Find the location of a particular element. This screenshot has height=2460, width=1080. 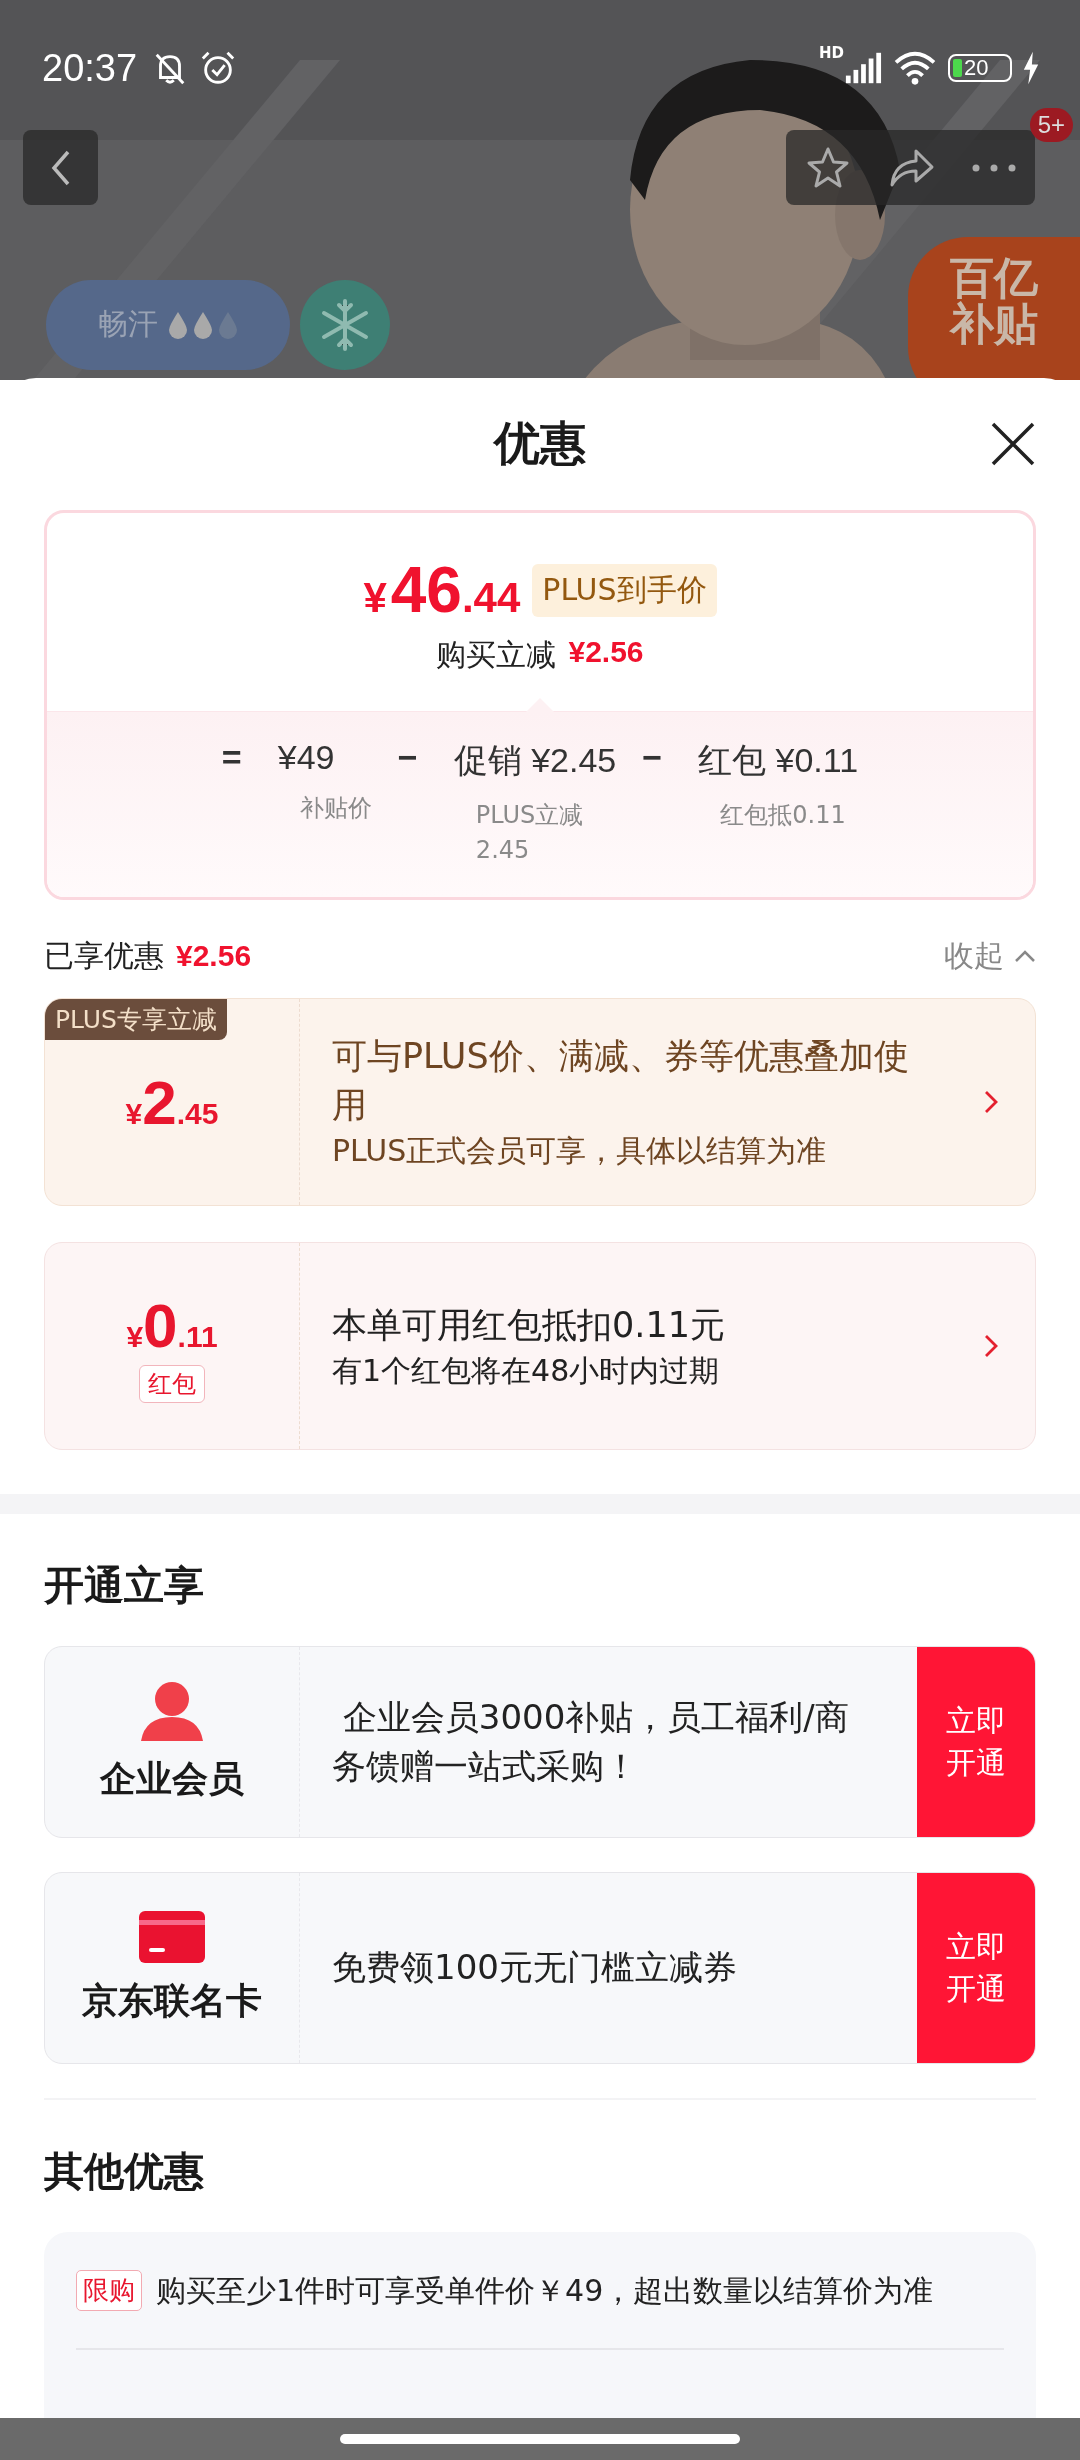

offer-amount: ¥2.45 is located at coordinates (172, 1102).